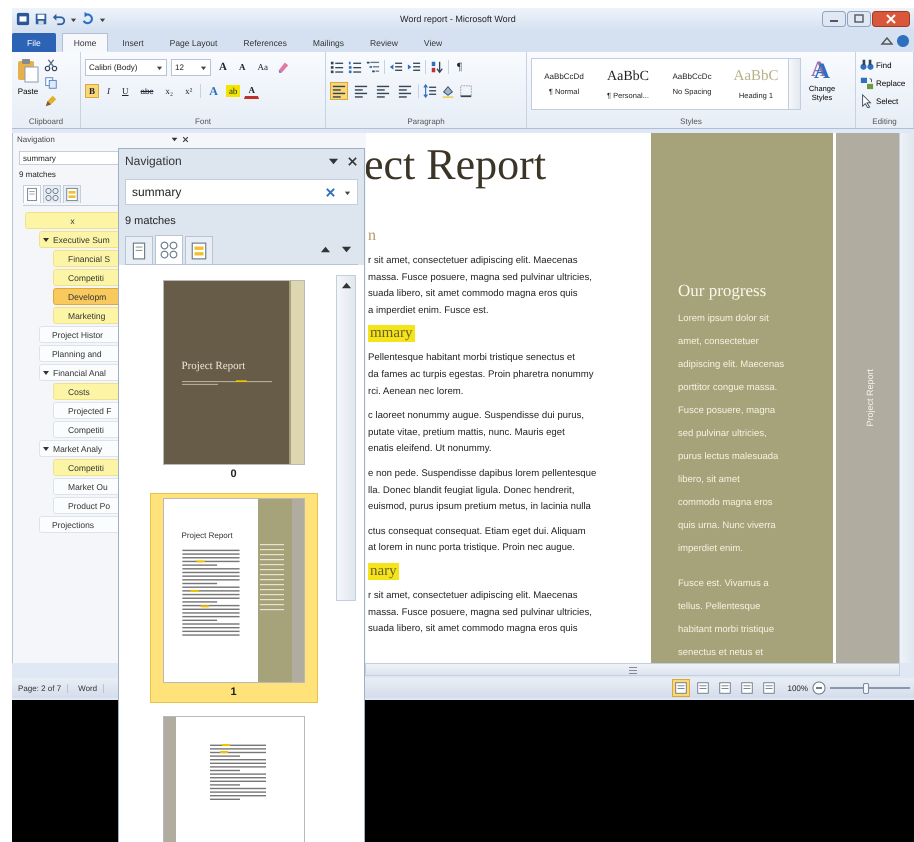  I want to click on redo-icon, so click(88, 19).